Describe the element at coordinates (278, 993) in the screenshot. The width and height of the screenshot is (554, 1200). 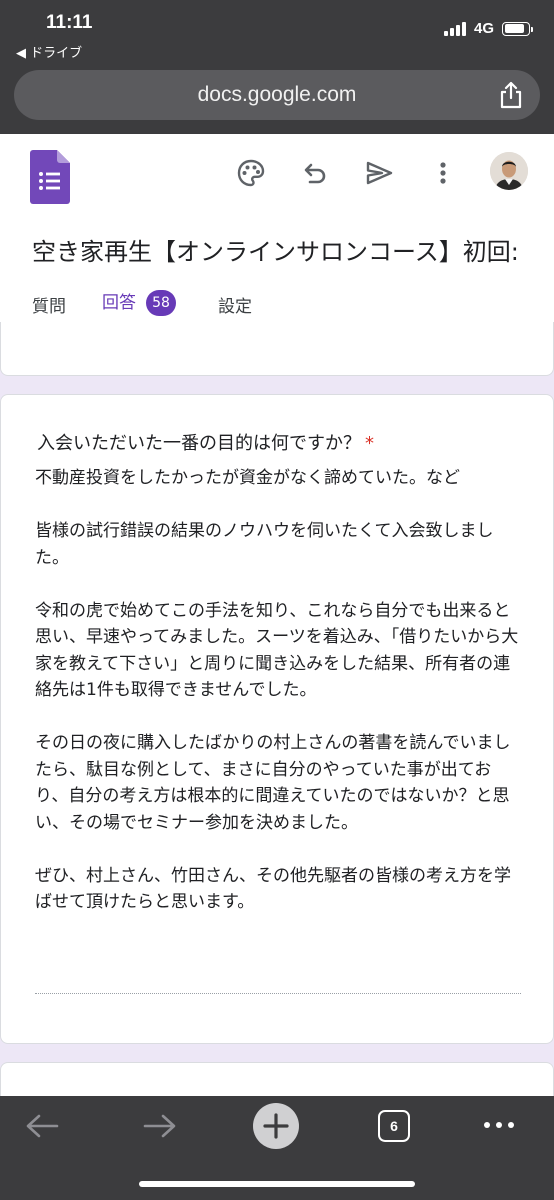
I see `answer-underline` at that location.